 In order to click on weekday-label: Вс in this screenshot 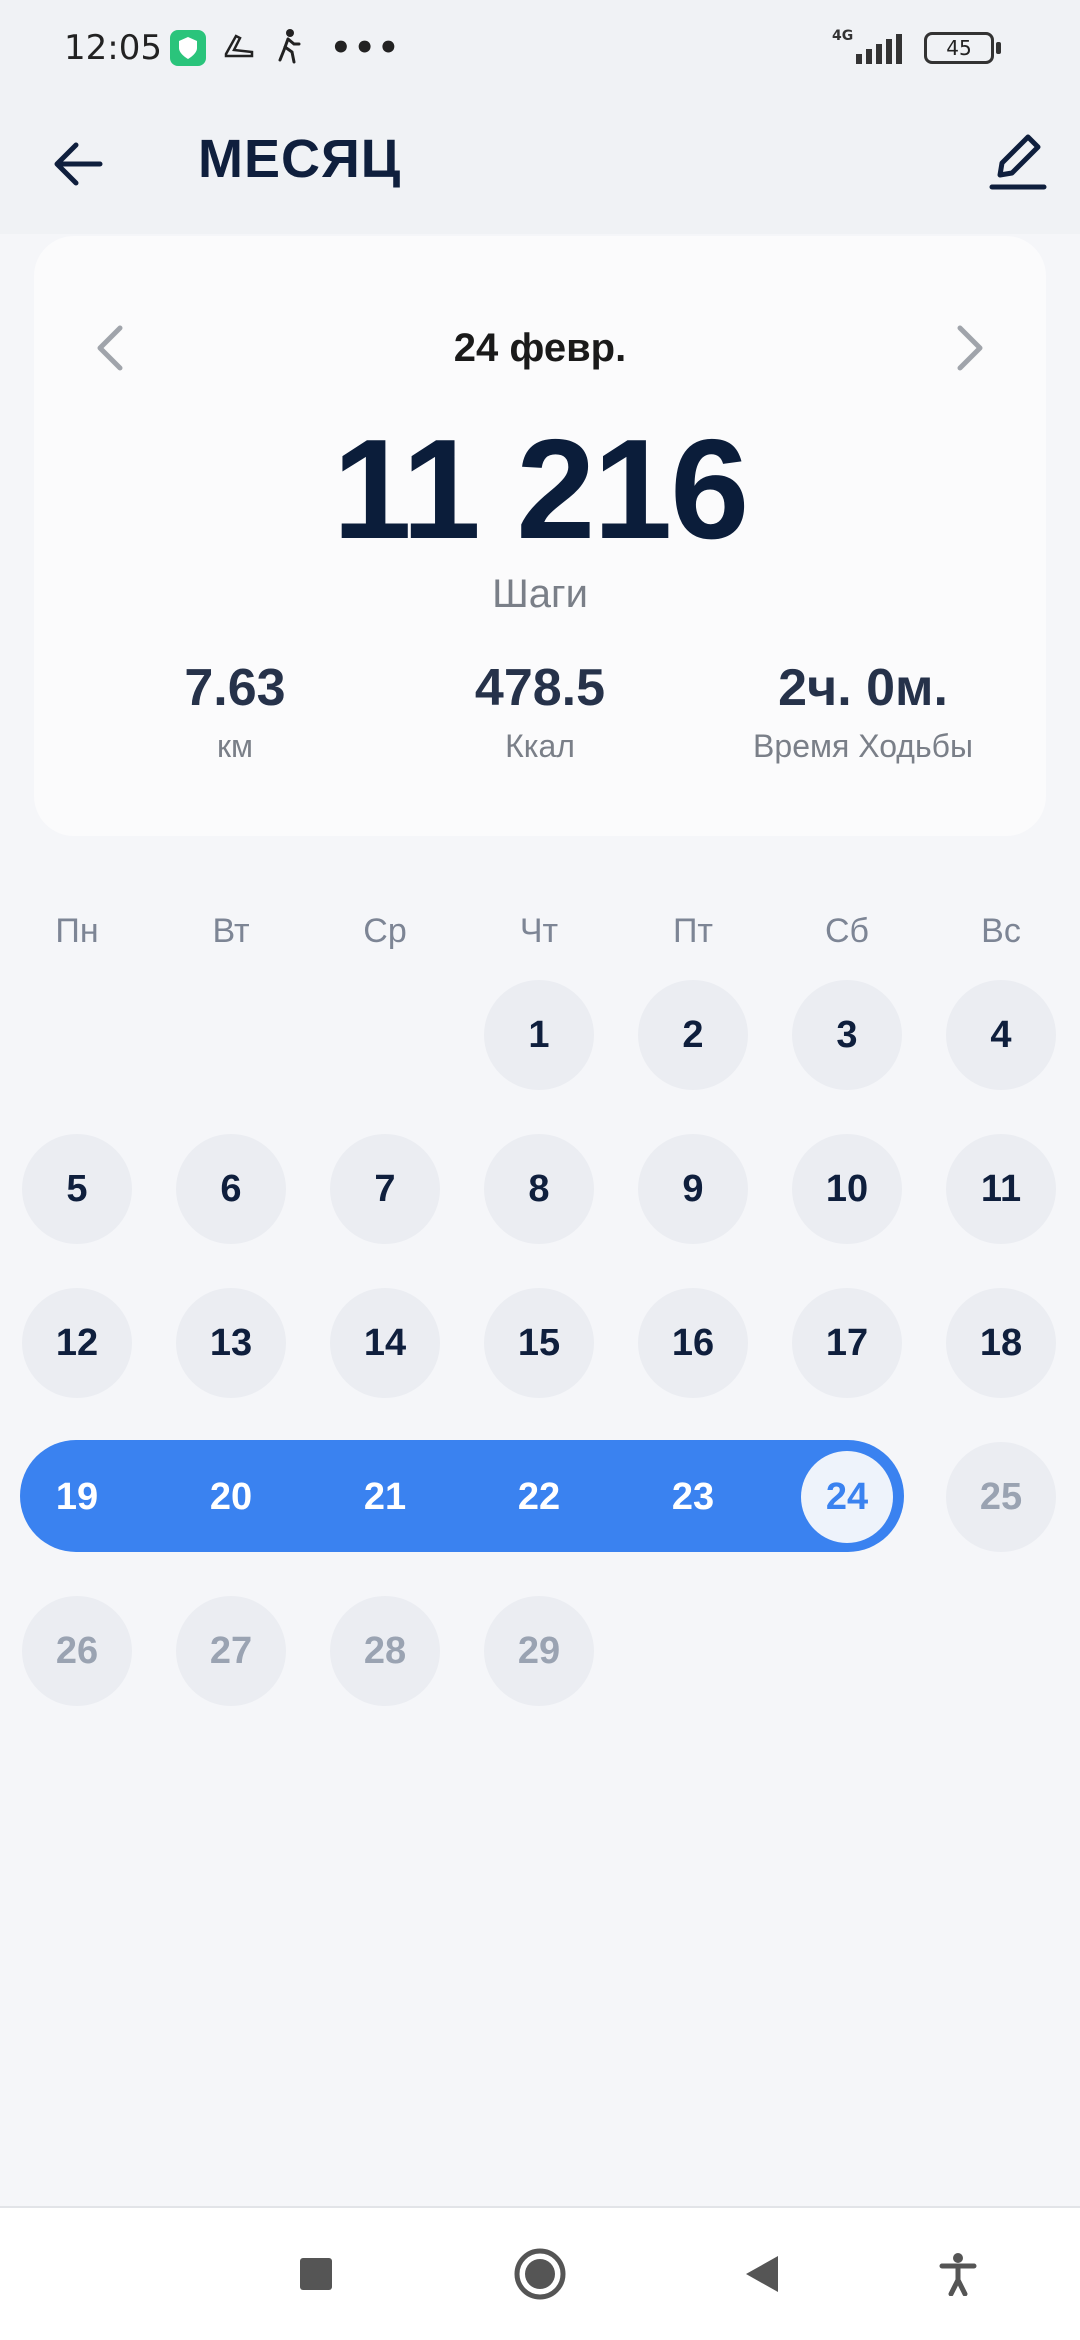, I will do `click(1001, 931)`.